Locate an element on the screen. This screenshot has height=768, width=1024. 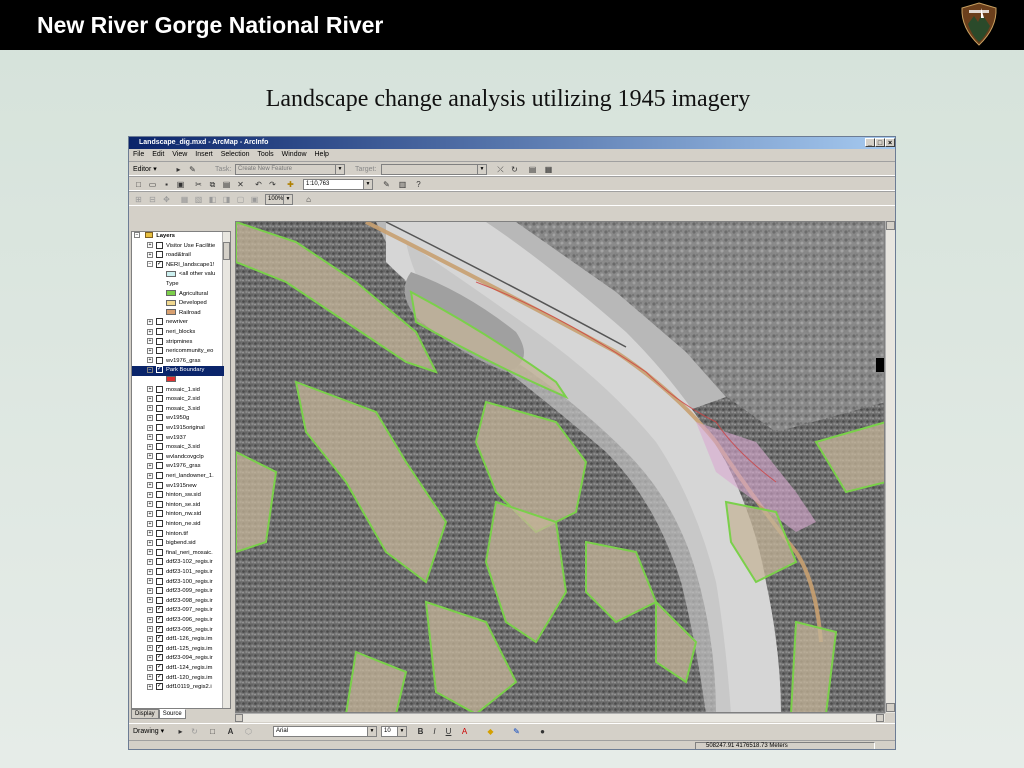
font-color-icon: A is located at coordinates (464, 731).